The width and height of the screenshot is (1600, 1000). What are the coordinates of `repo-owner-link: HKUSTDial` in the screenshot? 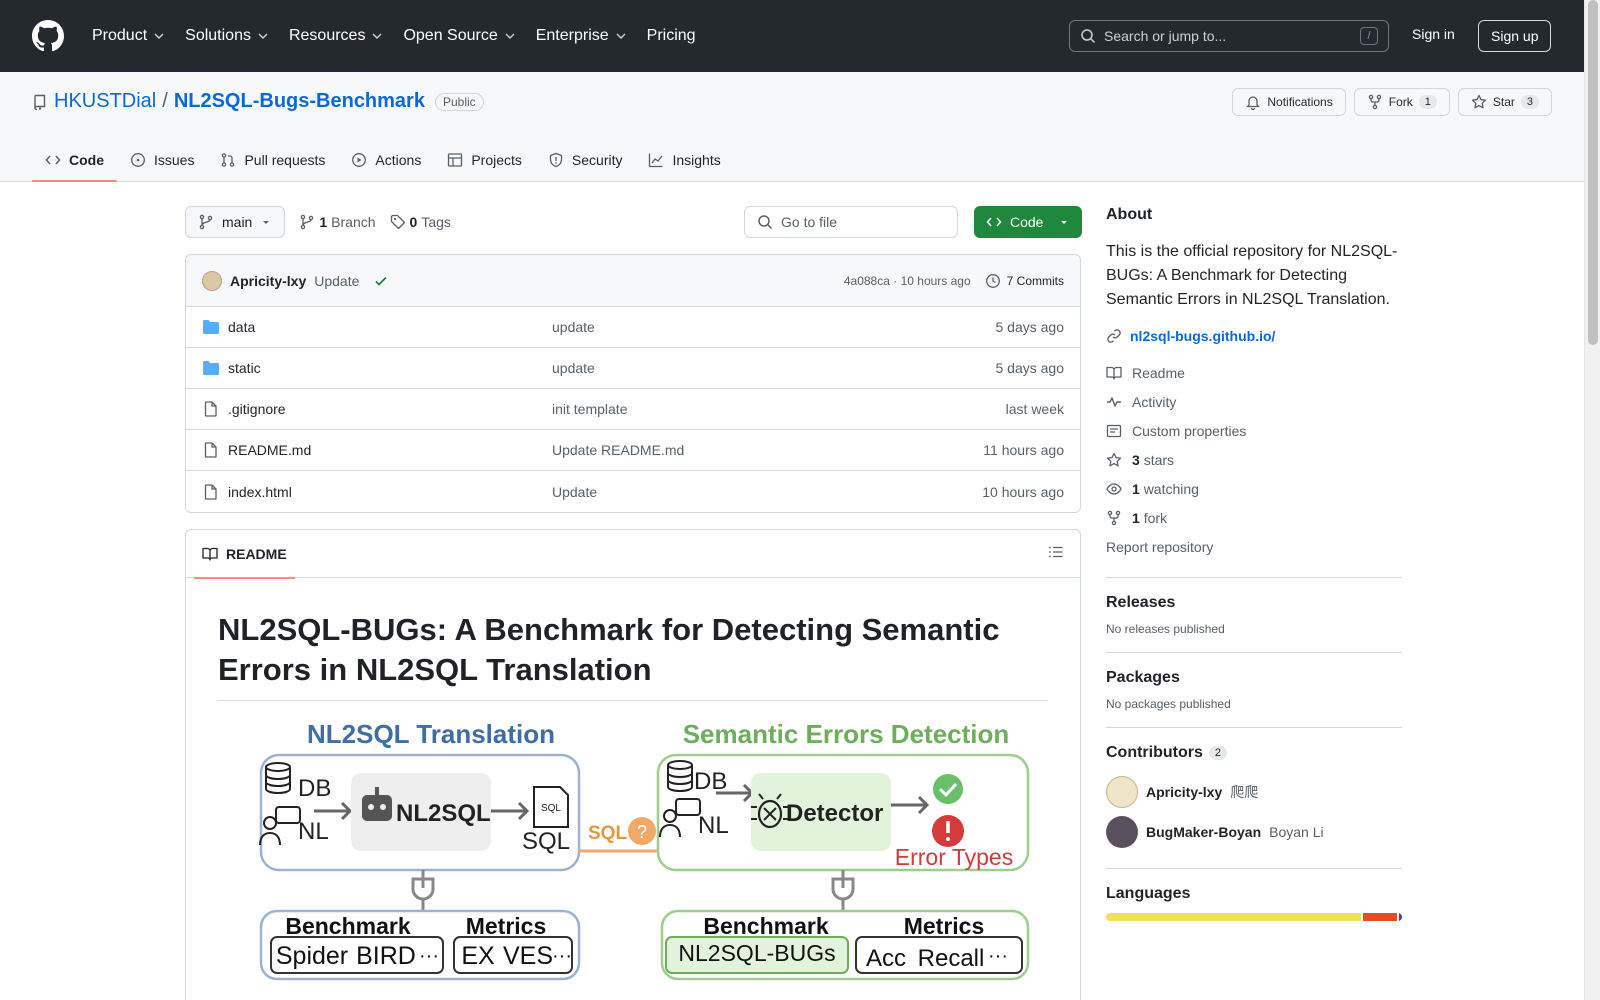 It's located at (105, 101).